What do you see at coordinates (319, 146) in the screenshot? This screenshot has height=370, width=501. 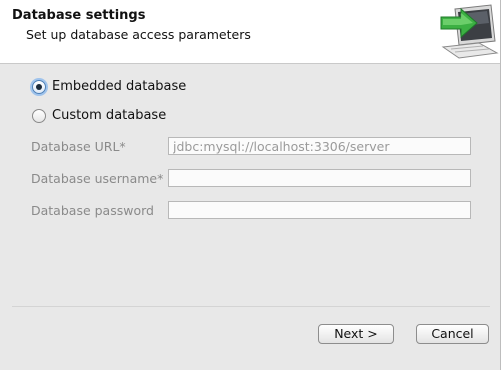 I see `database-url-input` at bounding box center [319, 146].